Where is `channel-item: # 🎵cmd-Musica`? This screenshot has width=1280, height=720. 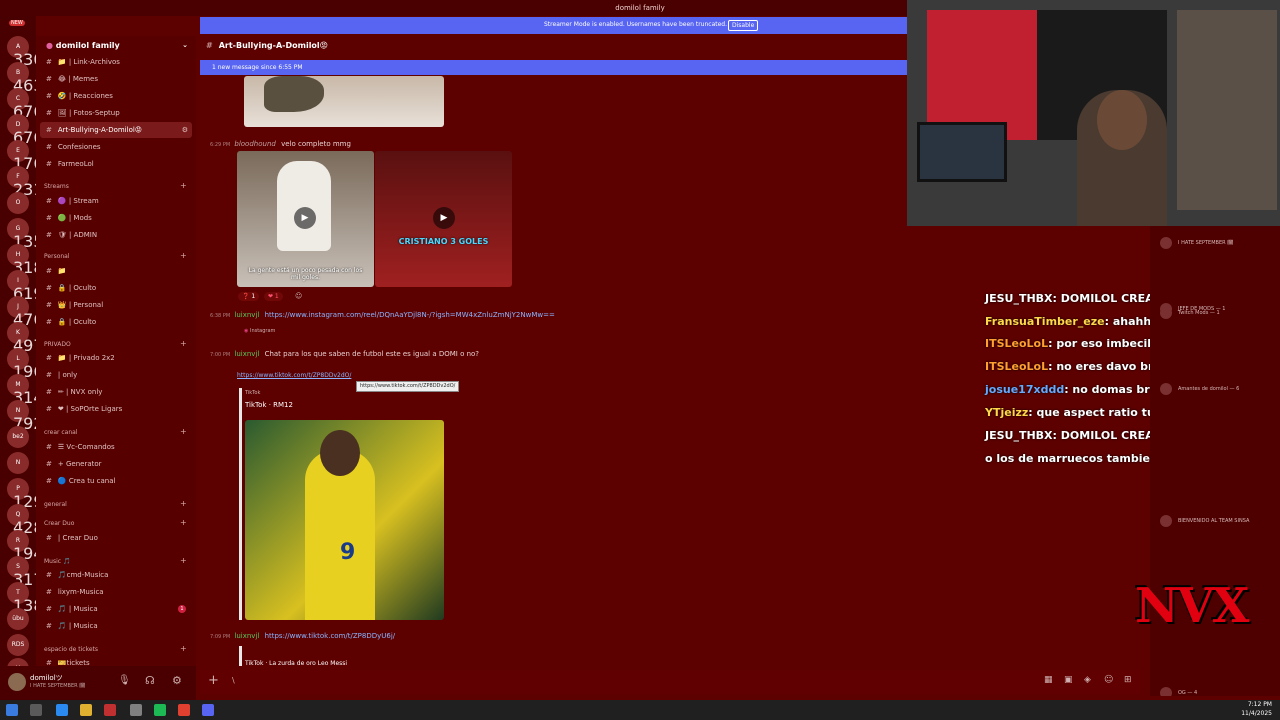
channel-item: # 🎵cmd-Musica is located at coordinates (116, 575).